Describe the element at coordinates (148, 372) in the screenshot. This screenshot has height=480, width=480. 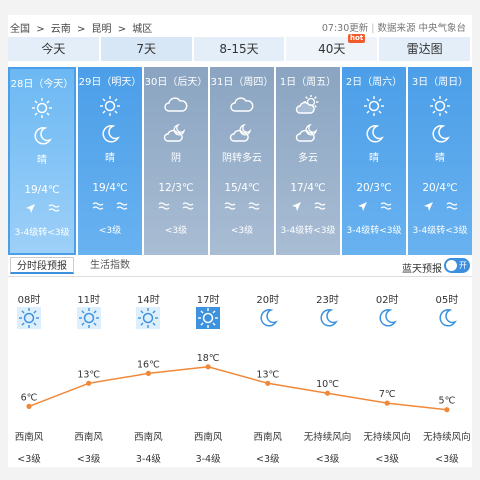
I see `hour-column: 14时 西南风 3-4级` at that location.